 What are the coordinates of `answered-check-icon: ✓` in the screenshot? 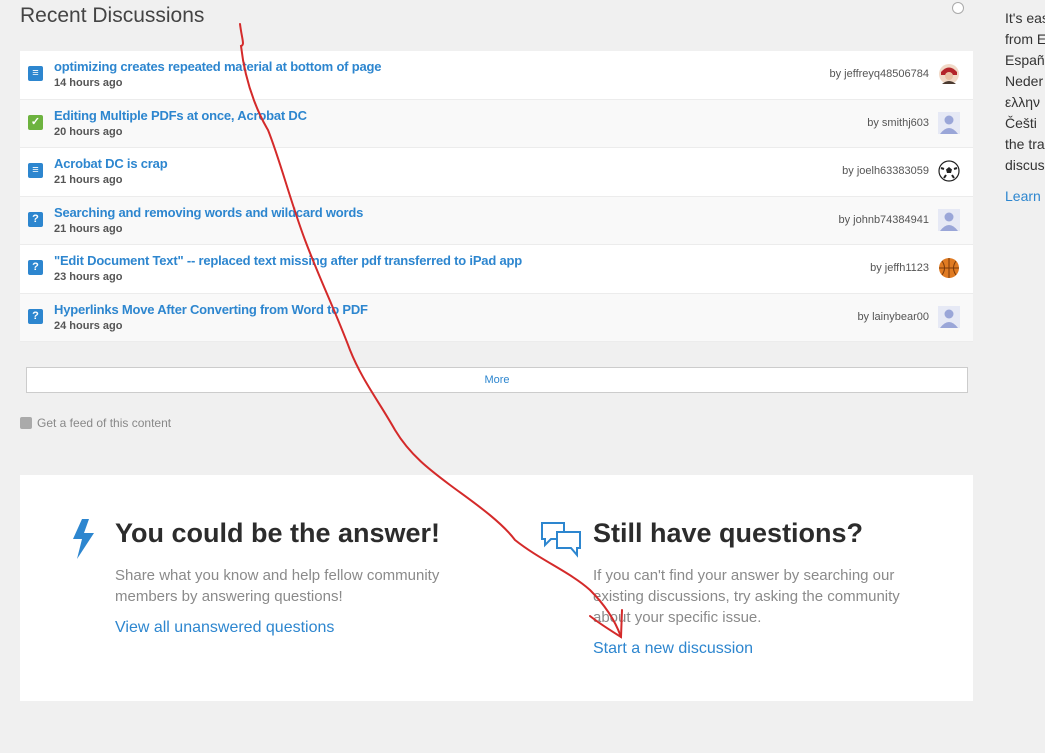 It's located at (35, 122).